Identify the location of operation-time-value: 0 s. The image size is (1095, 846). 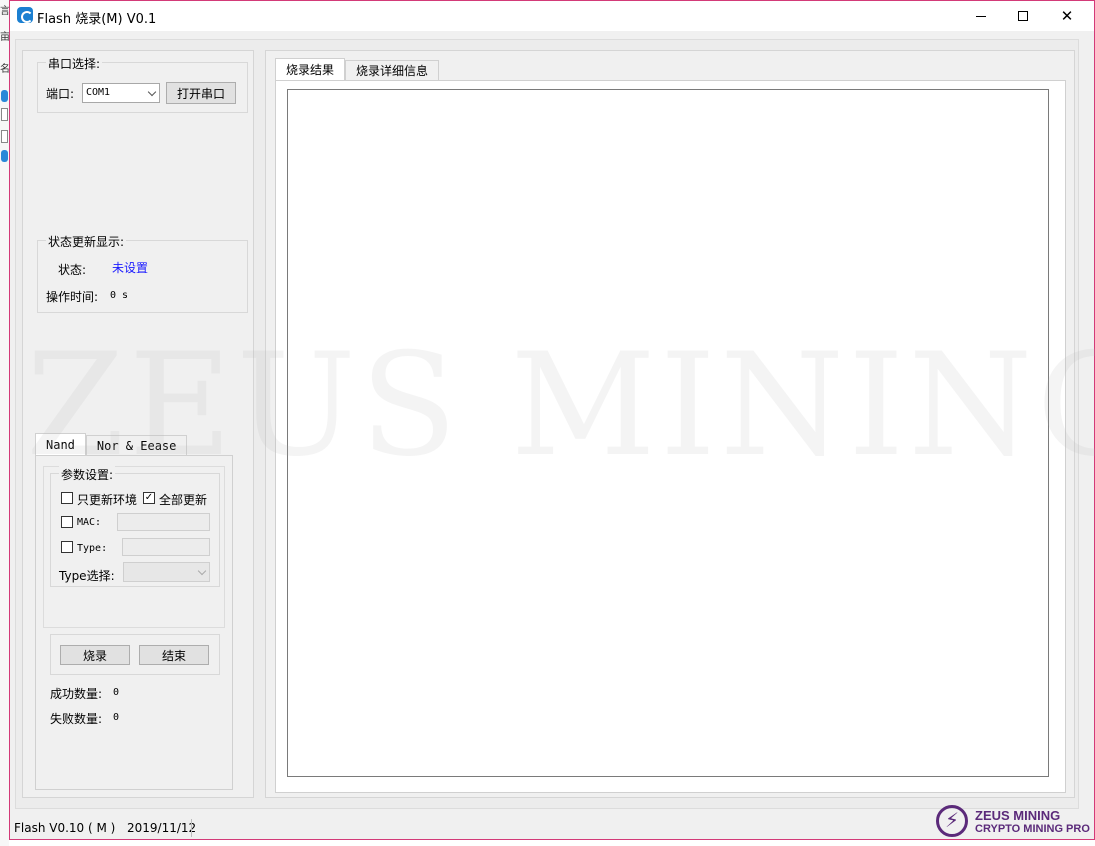
(119, 295).